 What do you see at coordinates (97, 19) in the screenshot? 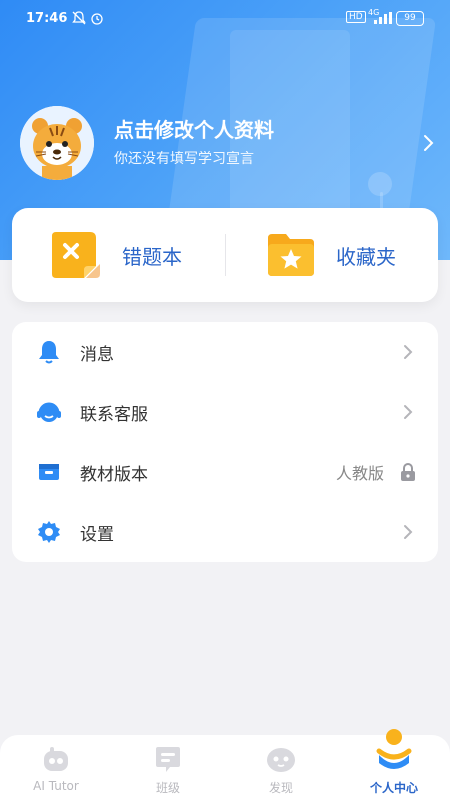
I see `alarm-icon` at bounding box center [97, 19].